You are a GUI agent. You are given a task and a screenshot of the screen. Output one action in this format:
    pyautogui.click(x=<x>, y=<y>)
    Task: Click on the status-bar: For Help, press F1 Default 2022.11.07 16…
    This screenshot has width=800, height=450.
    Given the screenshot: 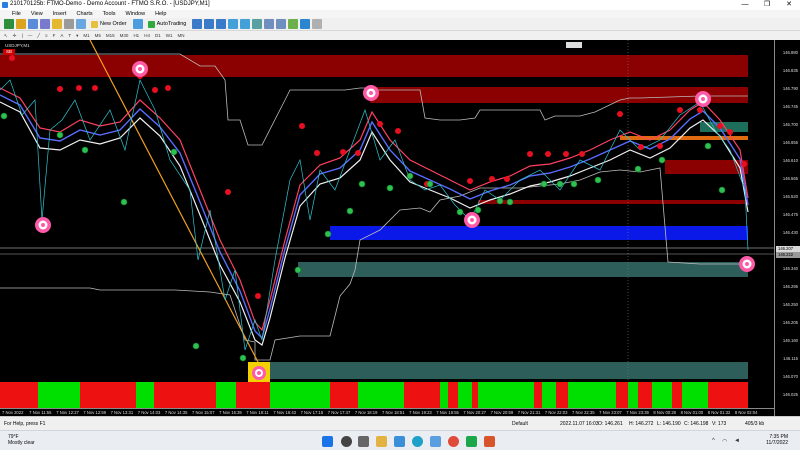 What is the action you would take?
    pyautogui.click(x=400, y=423)
    